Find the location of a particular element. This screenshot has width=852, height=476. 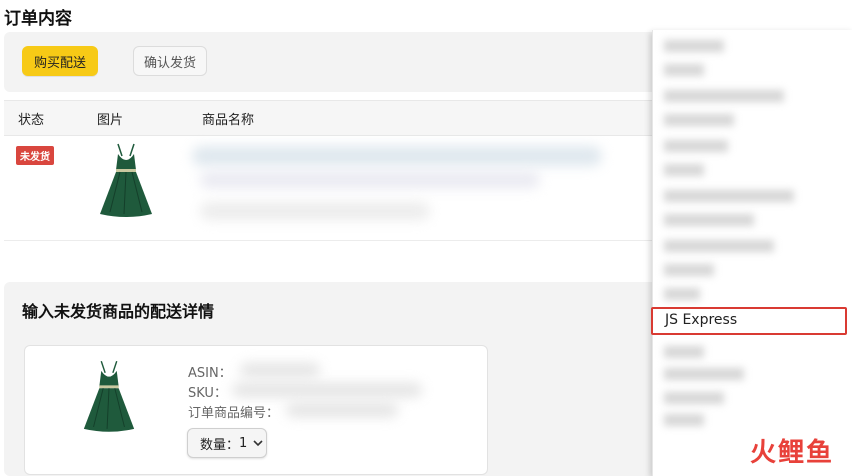

confirm-shipment-button: 确认发货 is located at coordinates (170, 61).